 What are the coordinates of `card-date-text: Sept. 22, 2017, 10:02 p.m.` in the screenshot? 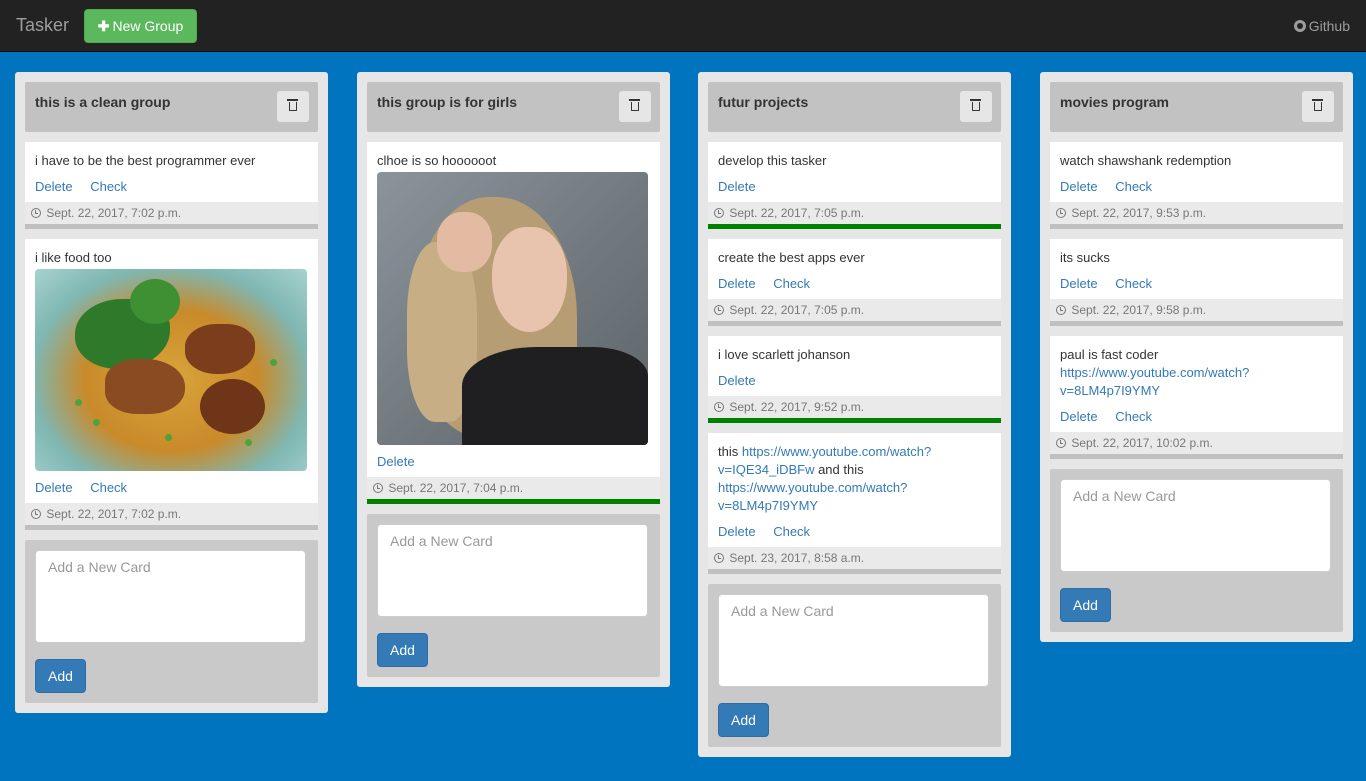 It's located at (1142, 443).